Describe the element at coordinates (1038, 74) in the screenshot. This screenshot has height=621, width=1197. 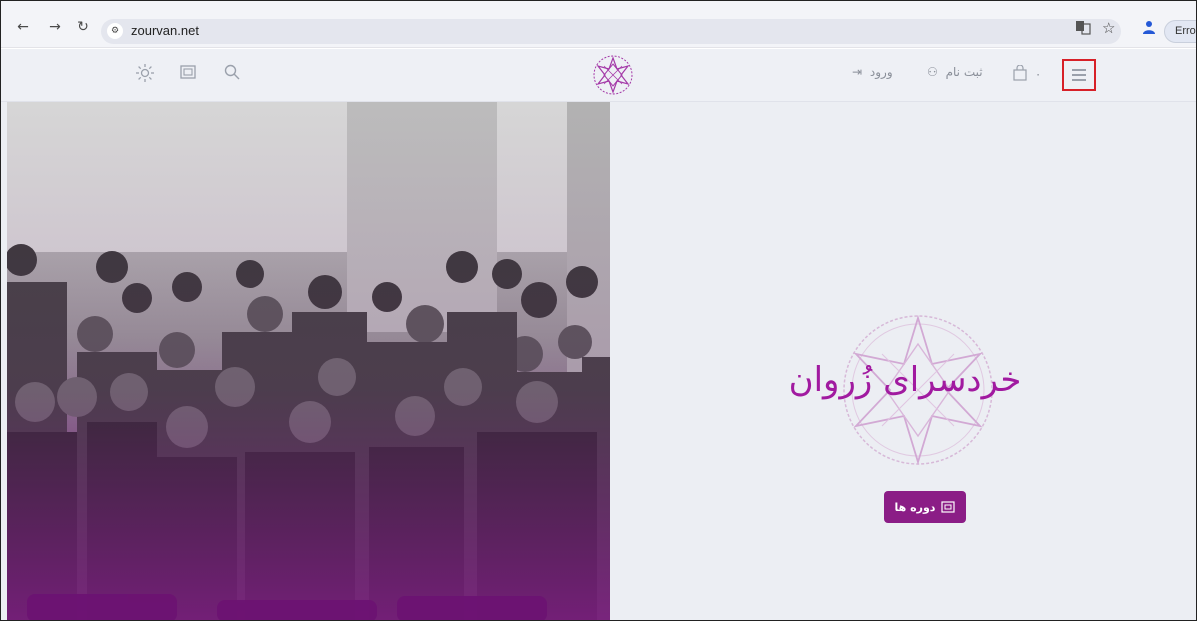
I see `cart-count: ۰` at that location.